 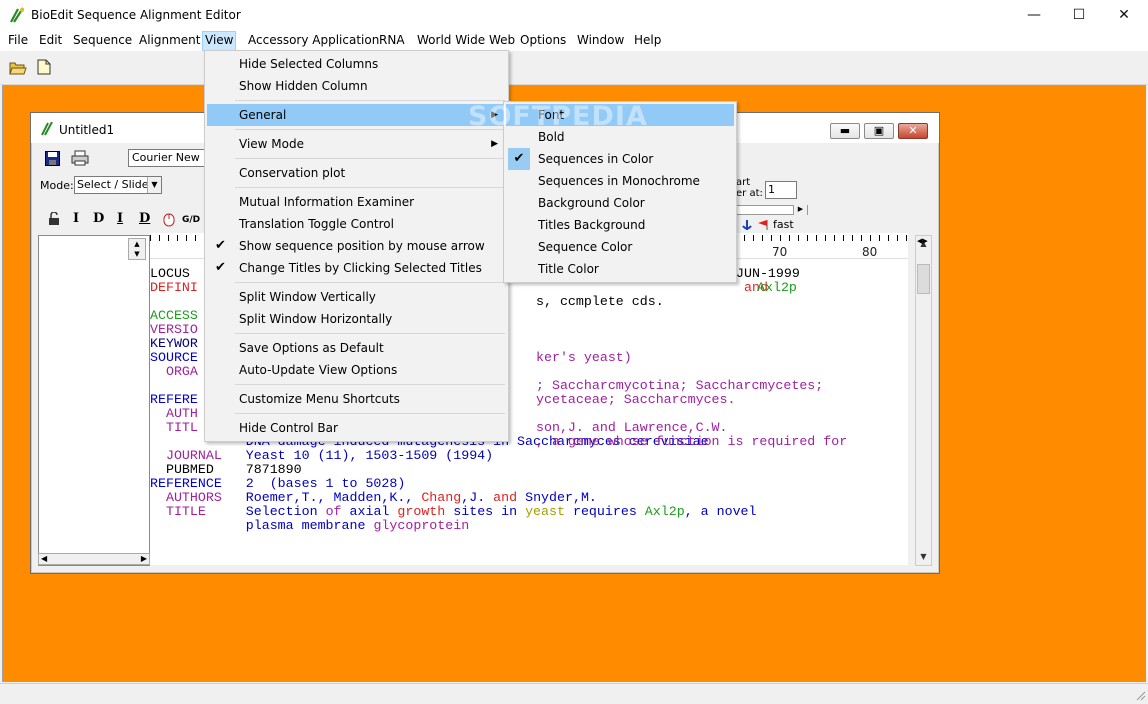 I want to click on view-menu-item-show-sequence-position-by-mouse-arrow: ✔ Show sequence position by mouse arrow, so click(x=356, y=246).